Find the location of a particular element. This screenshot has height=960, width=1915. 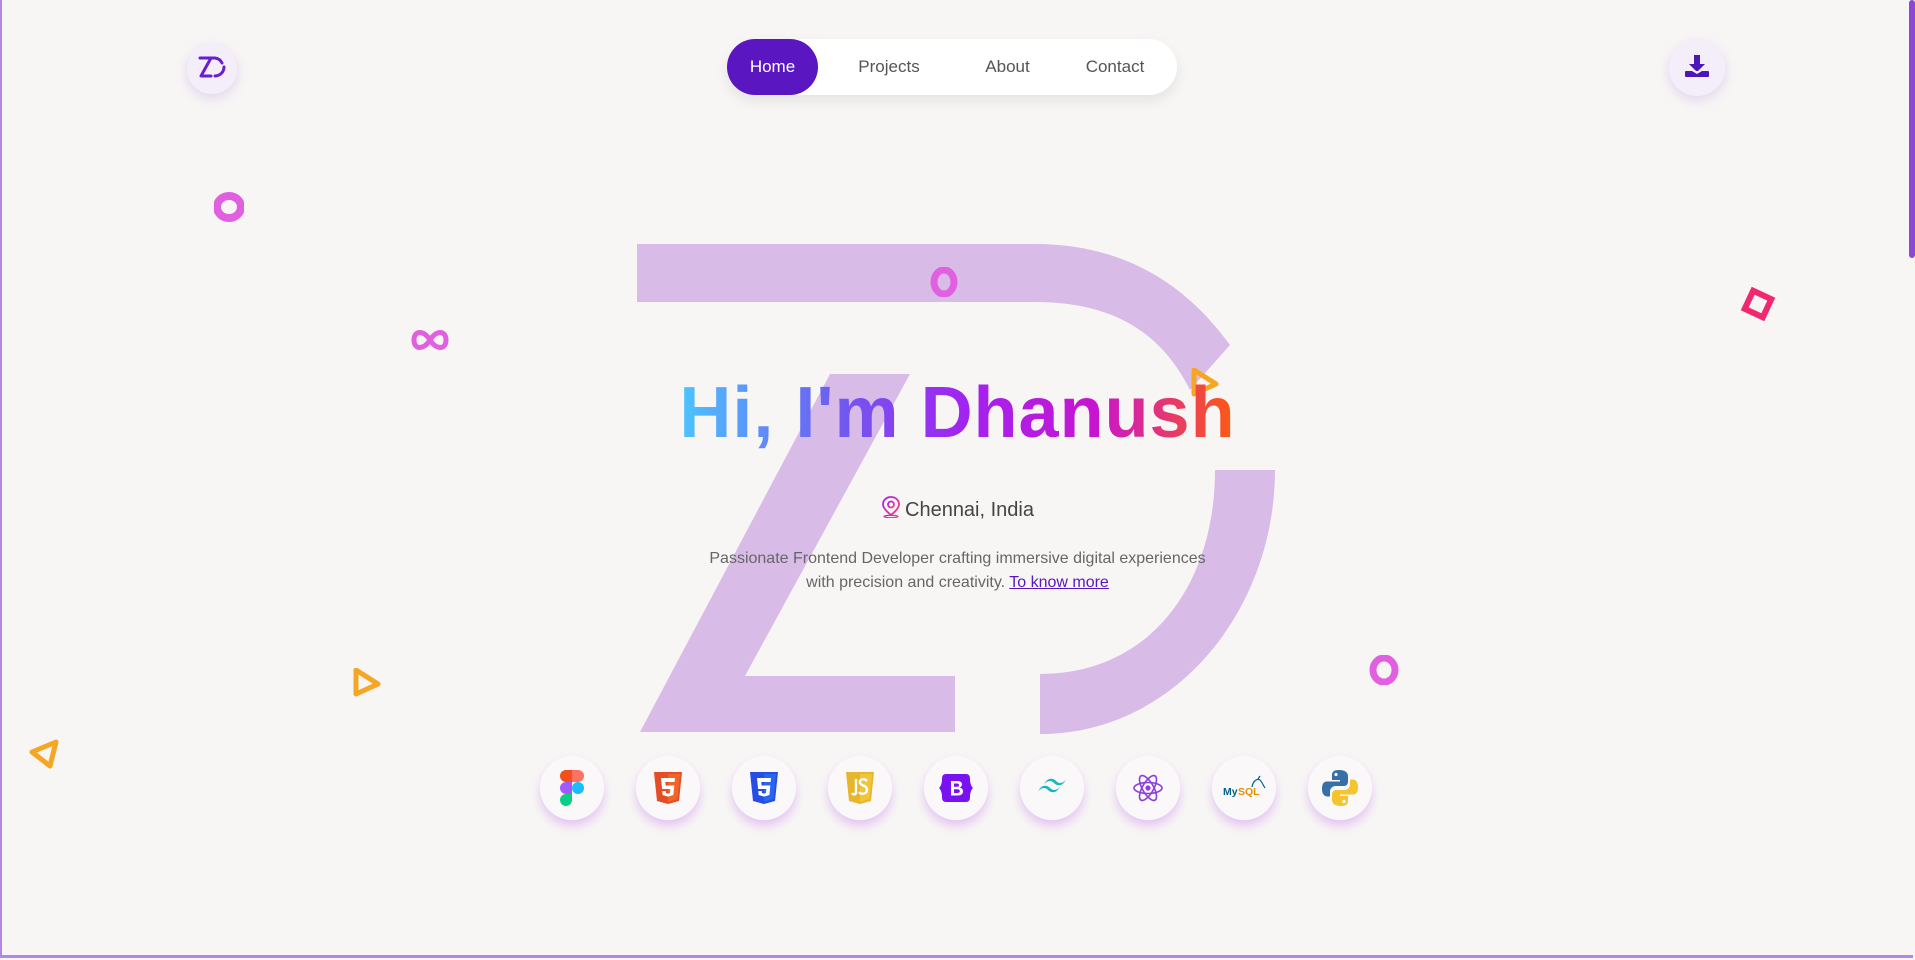

infinity-shape-icon is located at coordinates (430, 340).